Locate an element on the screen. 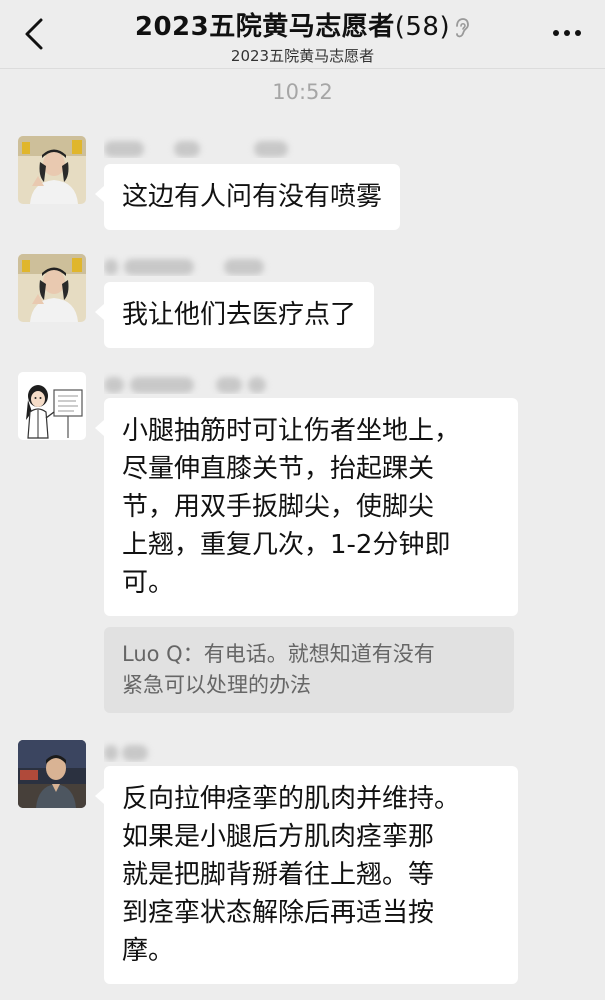 The width and height of the screenshot is (605, 1000). message-line: 到痉挛状态解除后再适当按 is located at coordinates (278, 913).